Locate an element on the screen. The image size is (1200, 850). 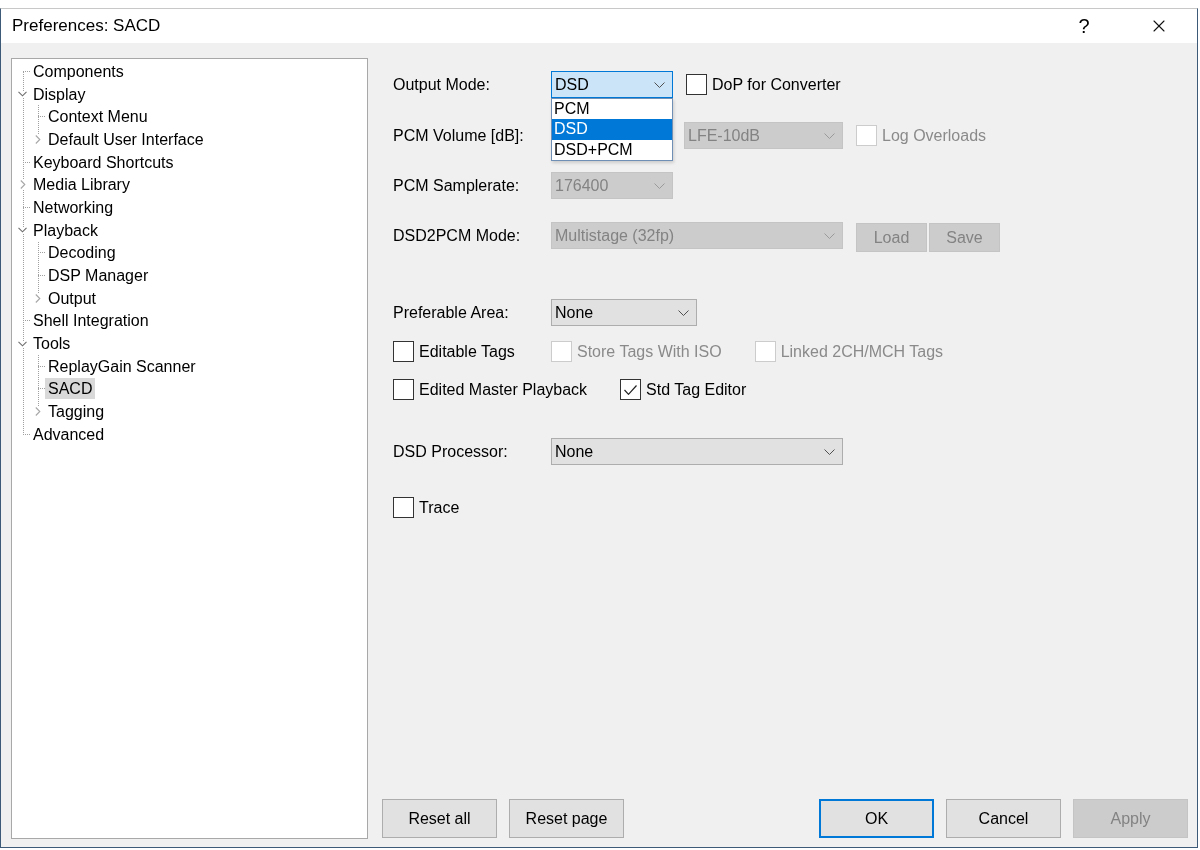
checkbox-label: Editable Tags is located at coordinates (467, 351).